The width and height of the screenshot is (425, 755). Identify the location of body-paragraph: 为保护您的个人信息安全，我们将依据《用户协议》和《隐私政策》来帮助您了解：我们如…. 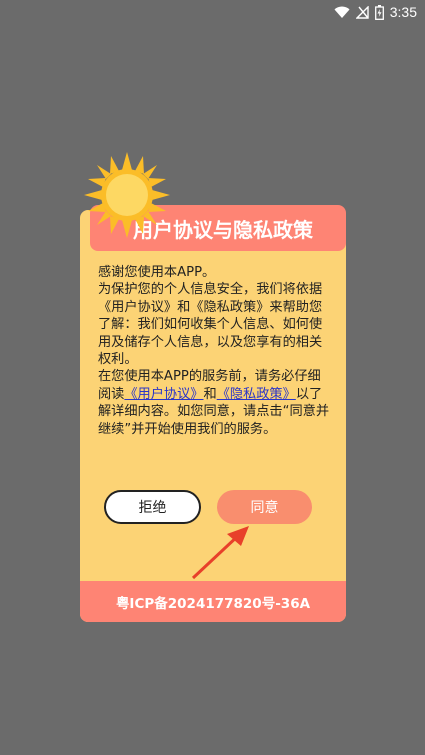
(210, 325).